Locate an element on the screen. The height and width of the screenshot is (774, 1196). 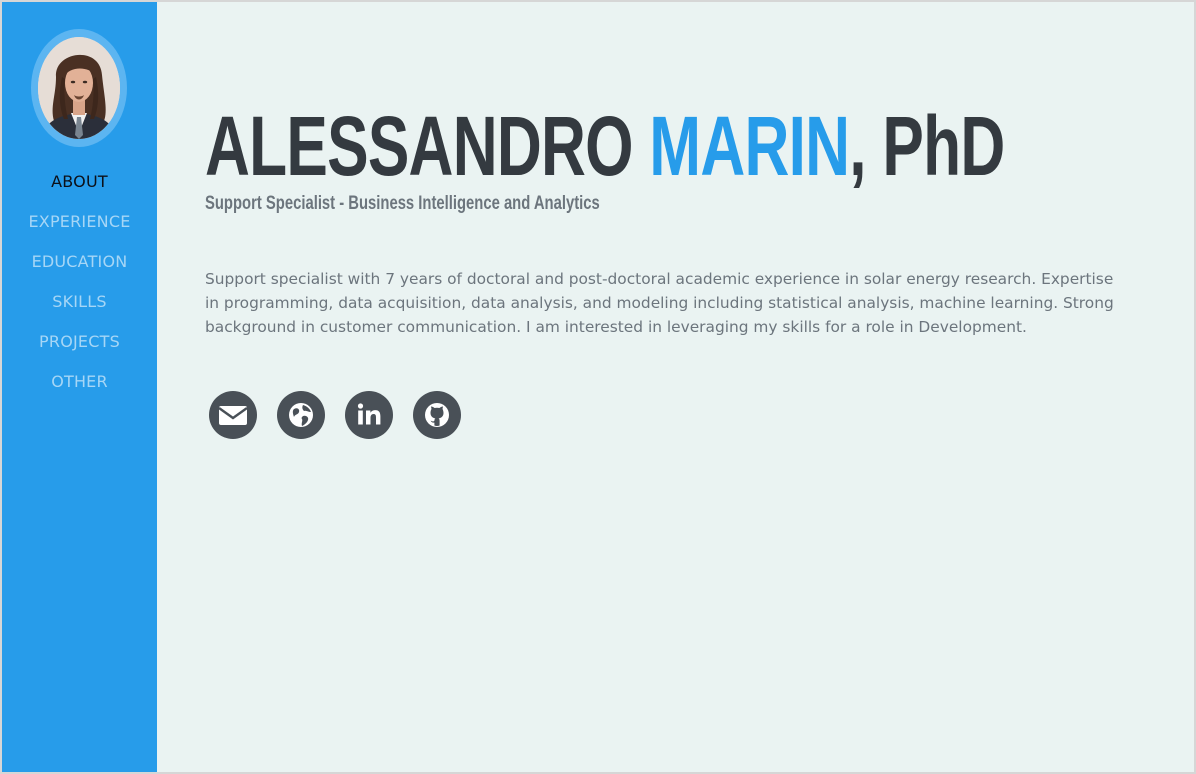
globe-icon is located at coordinates (301, 415).